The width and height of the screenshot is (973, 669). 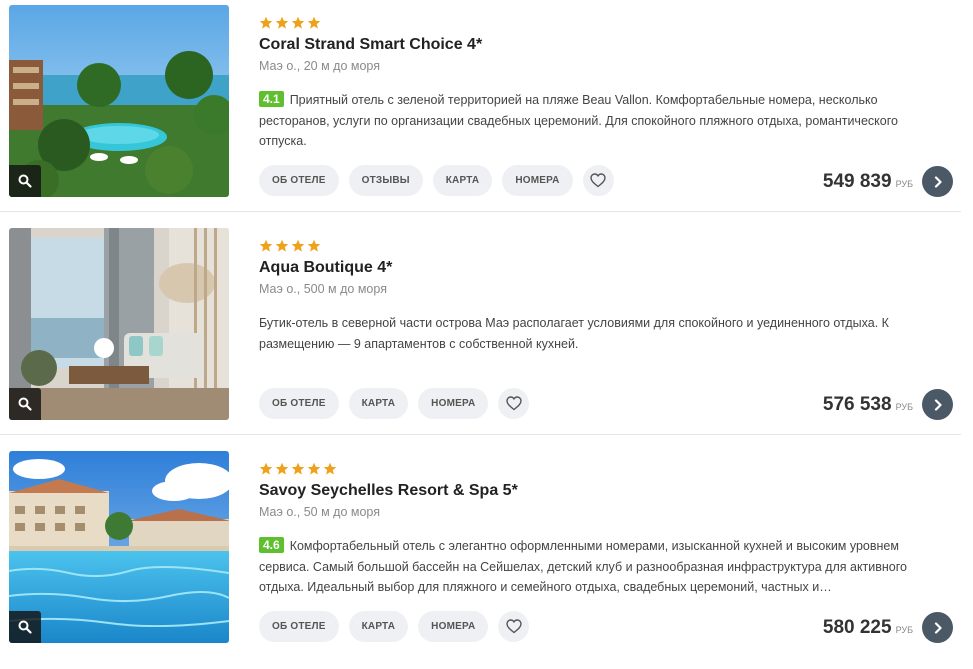 I want to click on rating-badge: 4.6, so click(x=271, y=545).